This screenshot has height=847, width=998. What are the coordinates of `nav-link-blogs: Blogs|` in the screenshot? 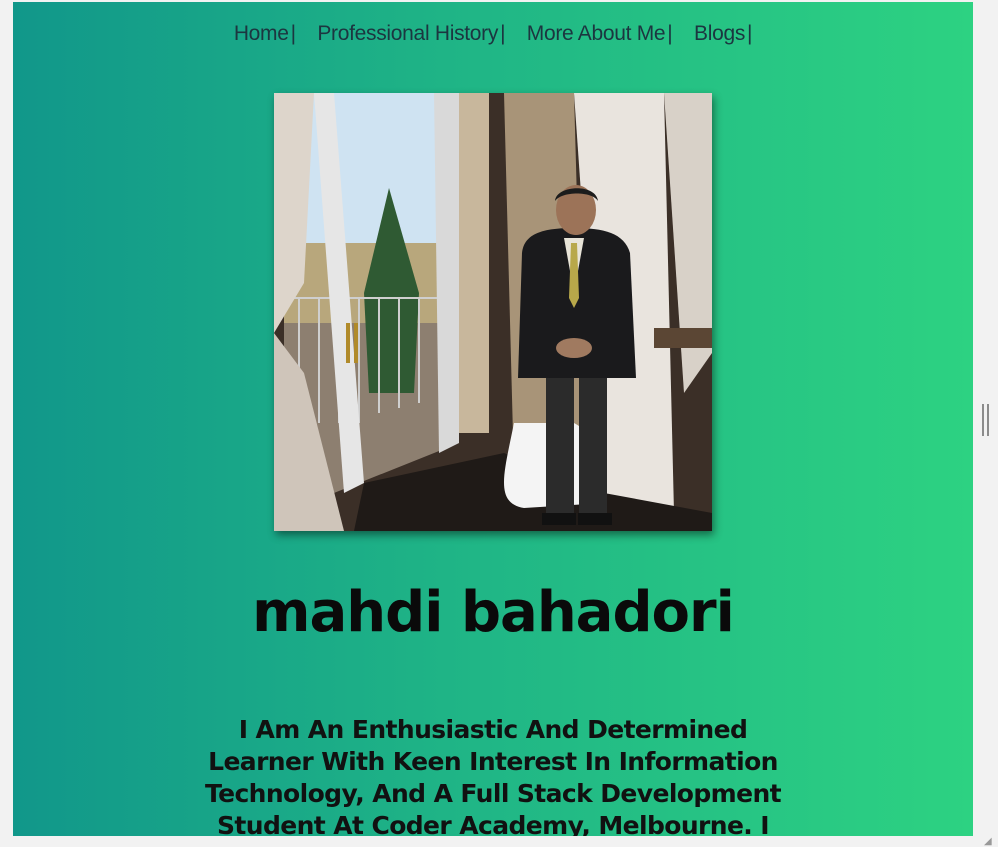 It's located at (723, 33).